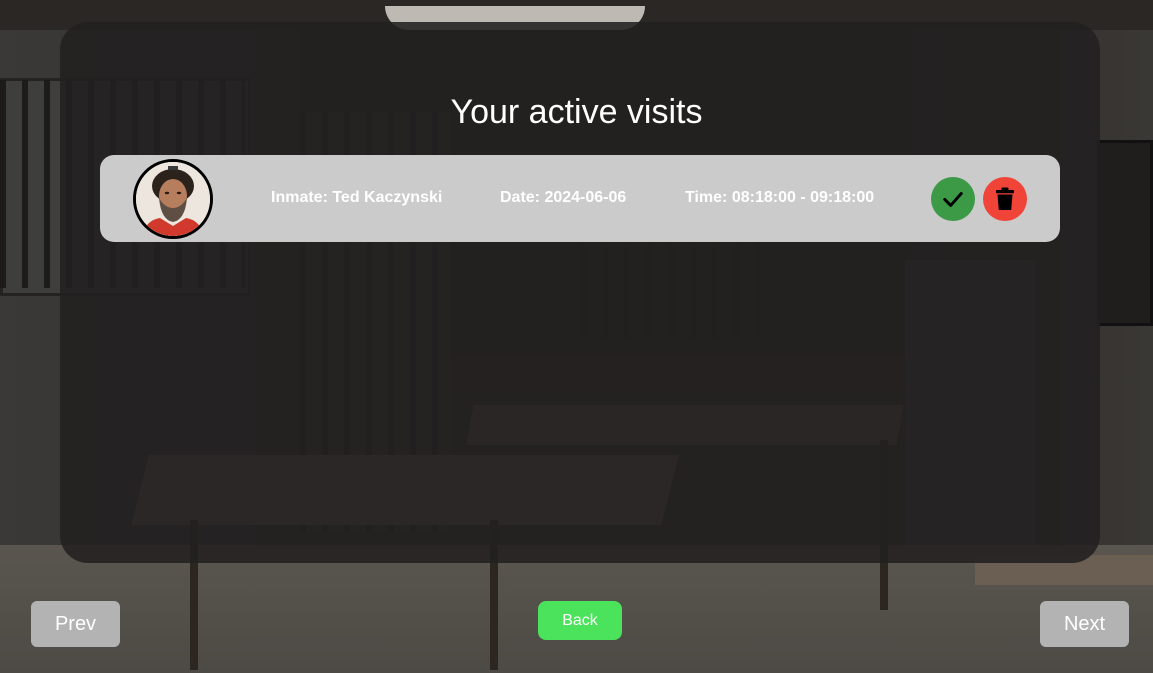 The height and width of the screenshot is (673, 1153). I want to click on visit-inmate: Inmate: Ted Kaczynski, so click(357, 197).